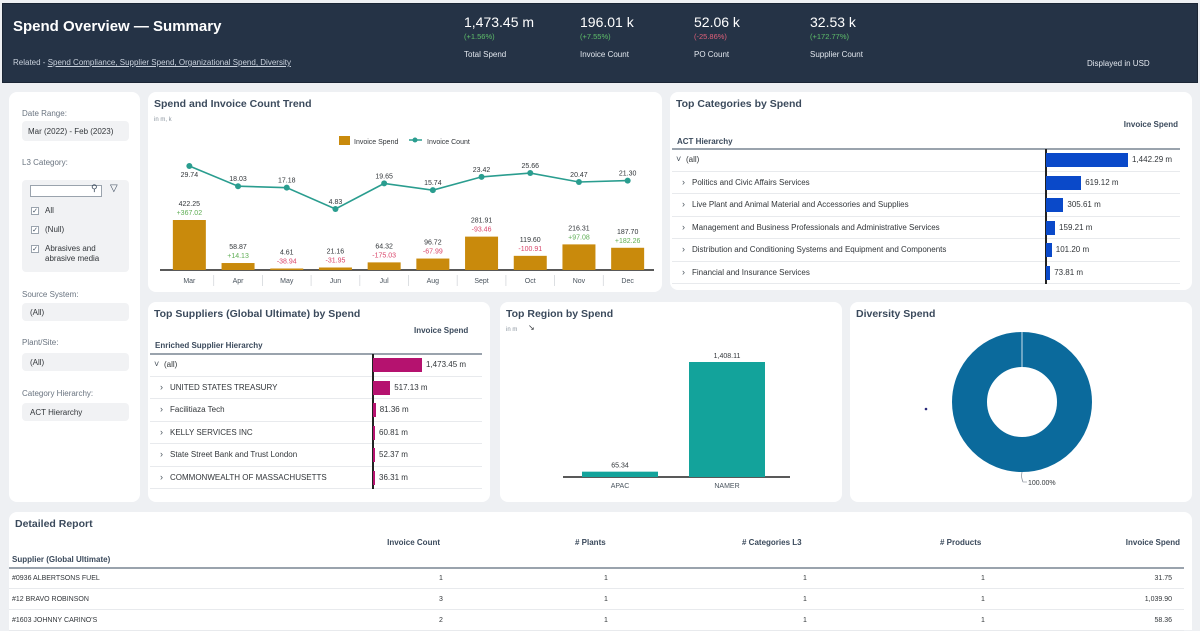  I want to click on x-tick-label: Nov, so click(579, 281).